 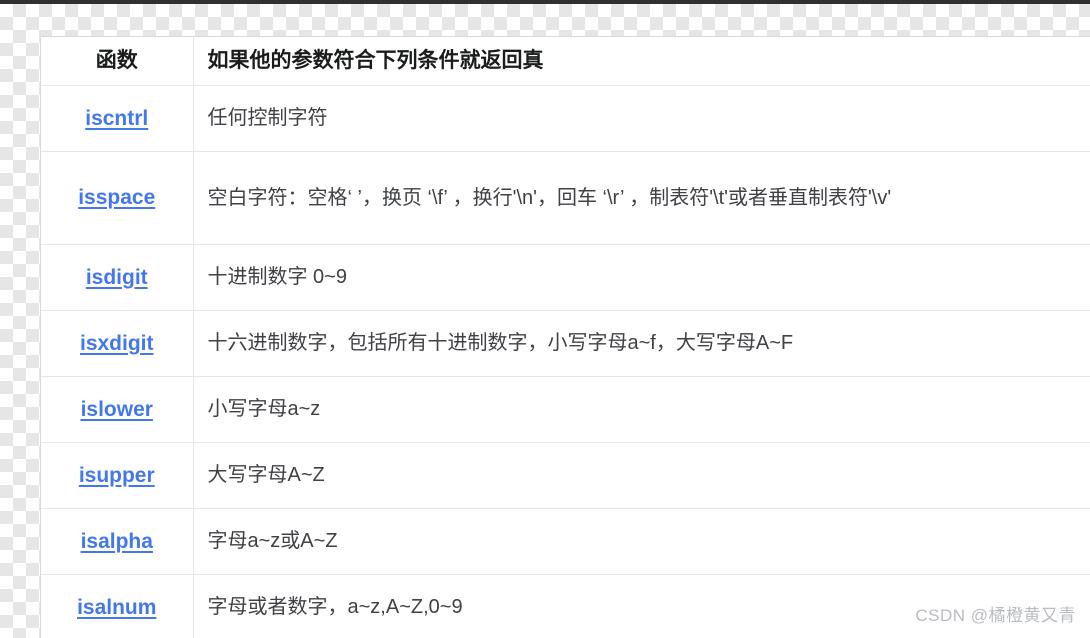 I want to click on table-header-row: 函数 如果他的参数符合下列条件就返回真, so click(x=565, y=61).